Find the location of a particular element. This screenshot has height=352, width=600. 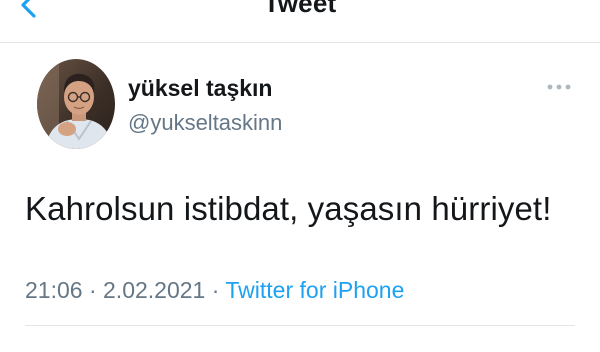

tweet-date: 2.02.2021 is located at coordinates (154, 290).